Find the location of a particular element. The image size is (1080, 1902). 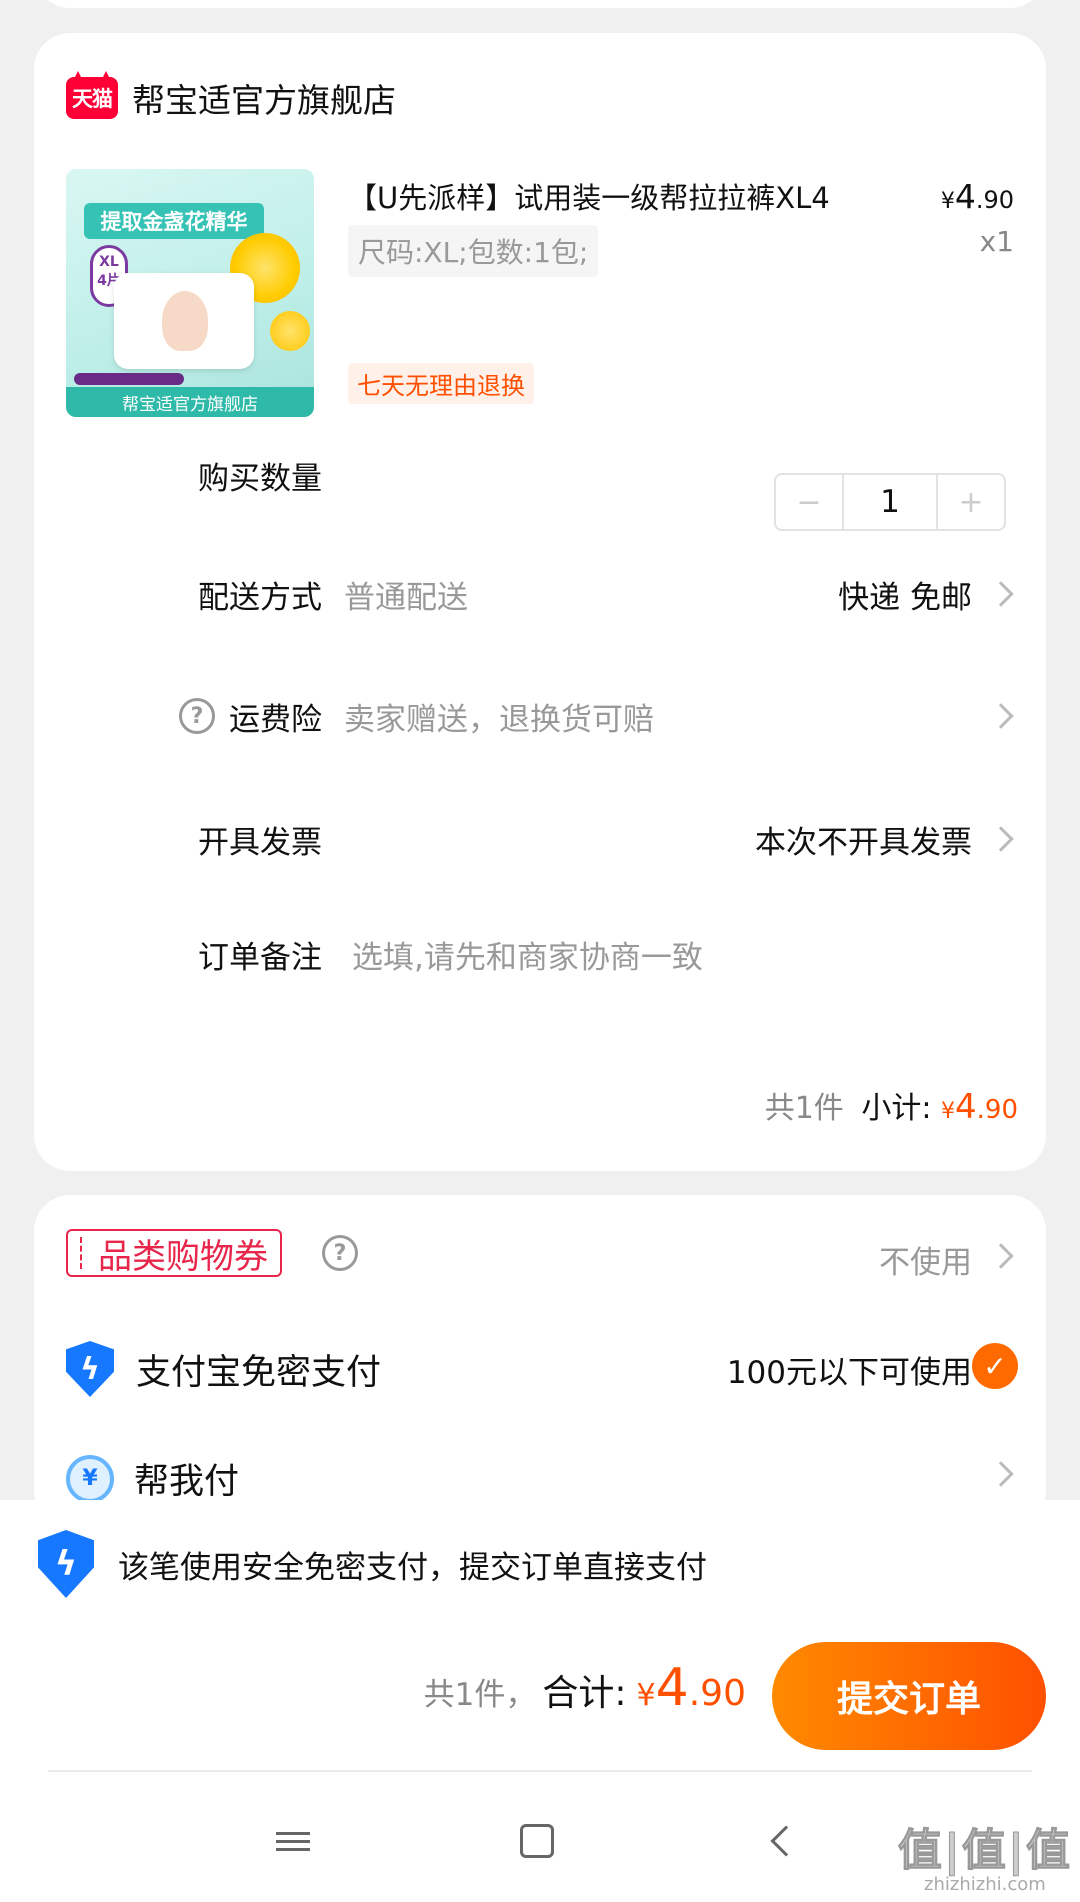

shipping-insurance-row: ? 运费险 卖家赠送，退换货可赔 is located at coordinates (540, 716).